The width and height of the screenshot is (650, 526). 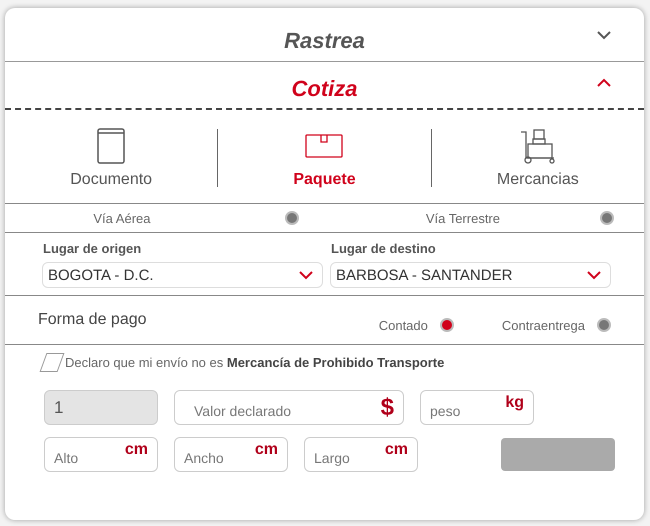 What do you see at coordinates (514, 403) in the screenshot?
I see `unit-label: kg` at bounding box center [514, 403].